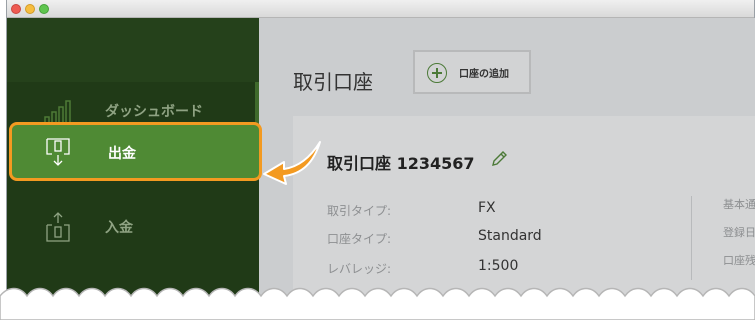  What do you see at coordinates (401, 163) in the screenshot?
I see `account-title: 取引口座 1234567` at bounding box center [401, 163].